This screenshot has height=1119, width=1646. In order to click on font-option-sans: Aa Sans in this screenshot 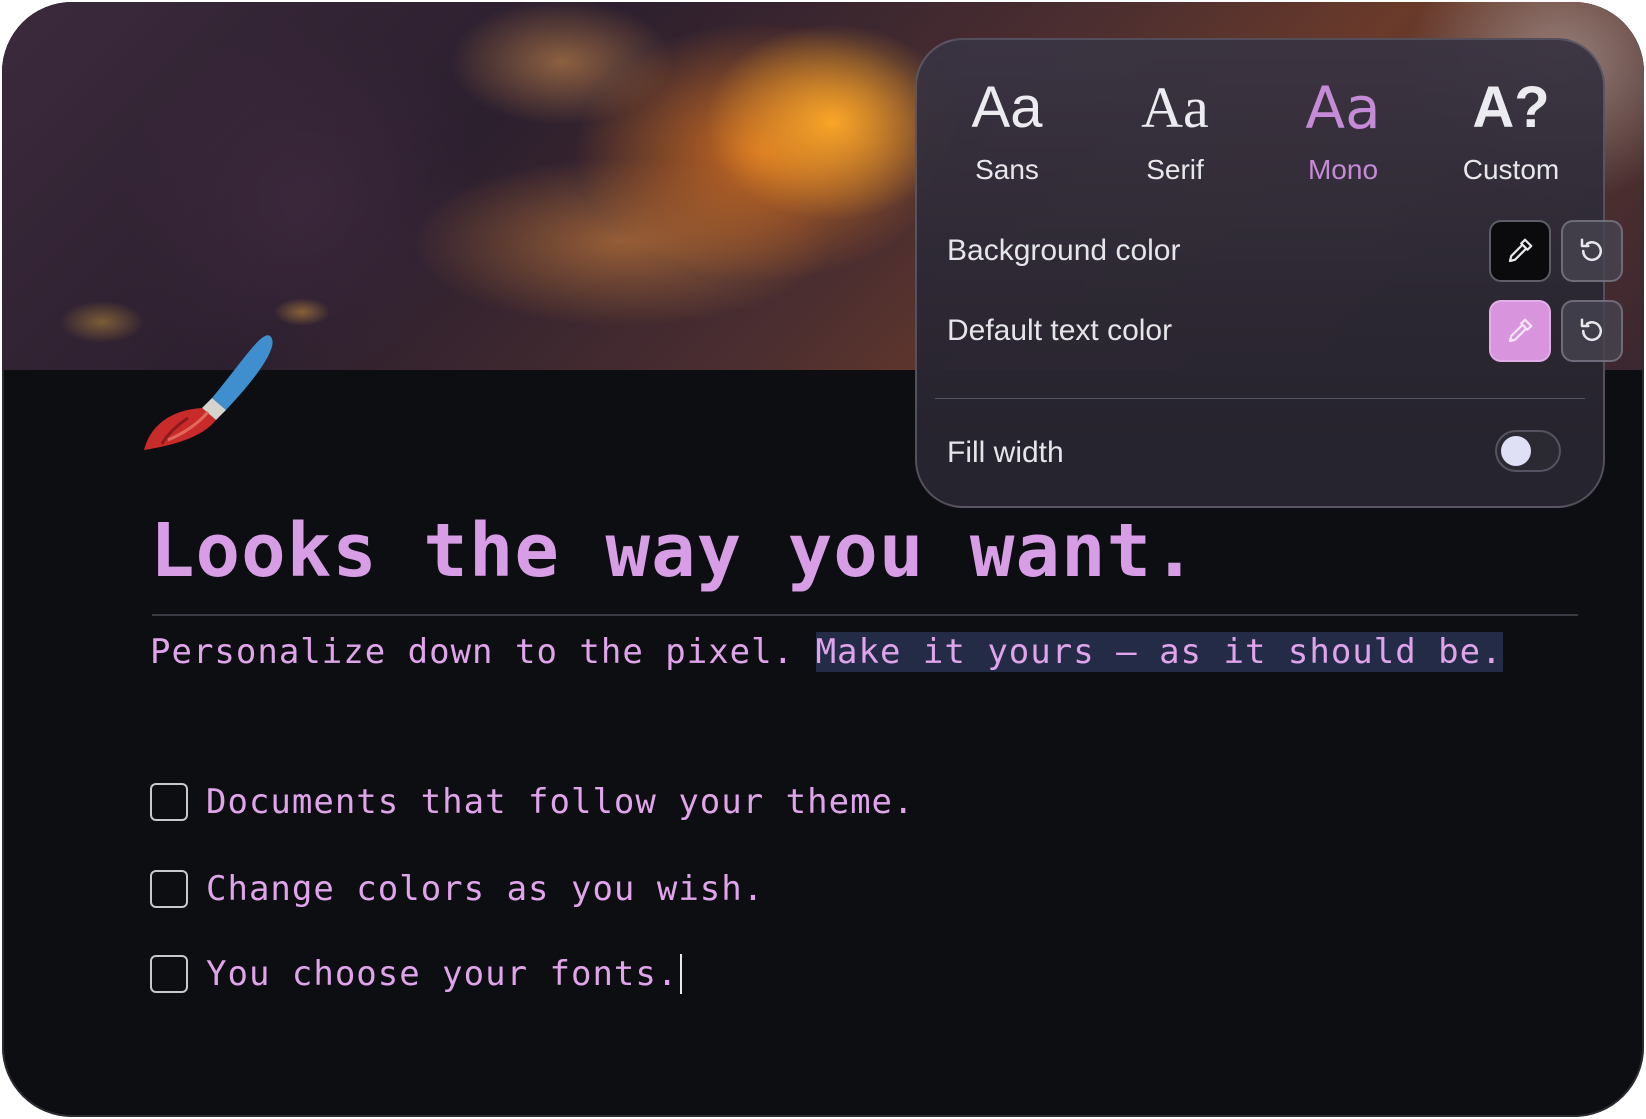, I will do `click(1007, 140)`.